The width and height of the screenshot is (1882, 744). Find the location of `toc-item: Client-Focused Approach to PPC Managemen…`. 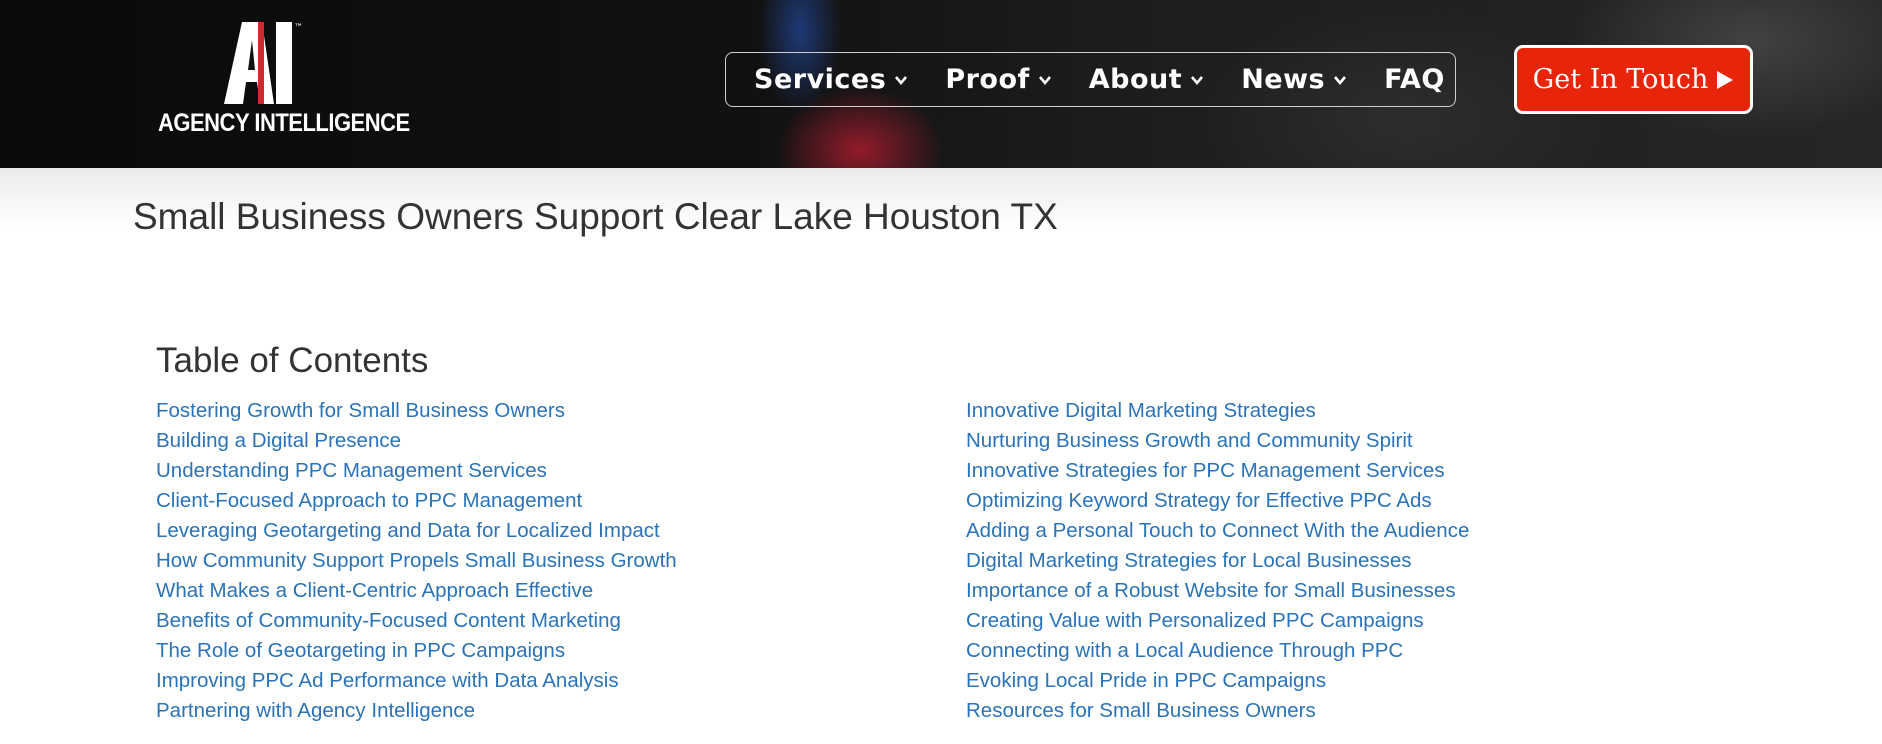

toc-item: Client-Focused Approach to PPC Managemen… is located at coordinates (416, 503).